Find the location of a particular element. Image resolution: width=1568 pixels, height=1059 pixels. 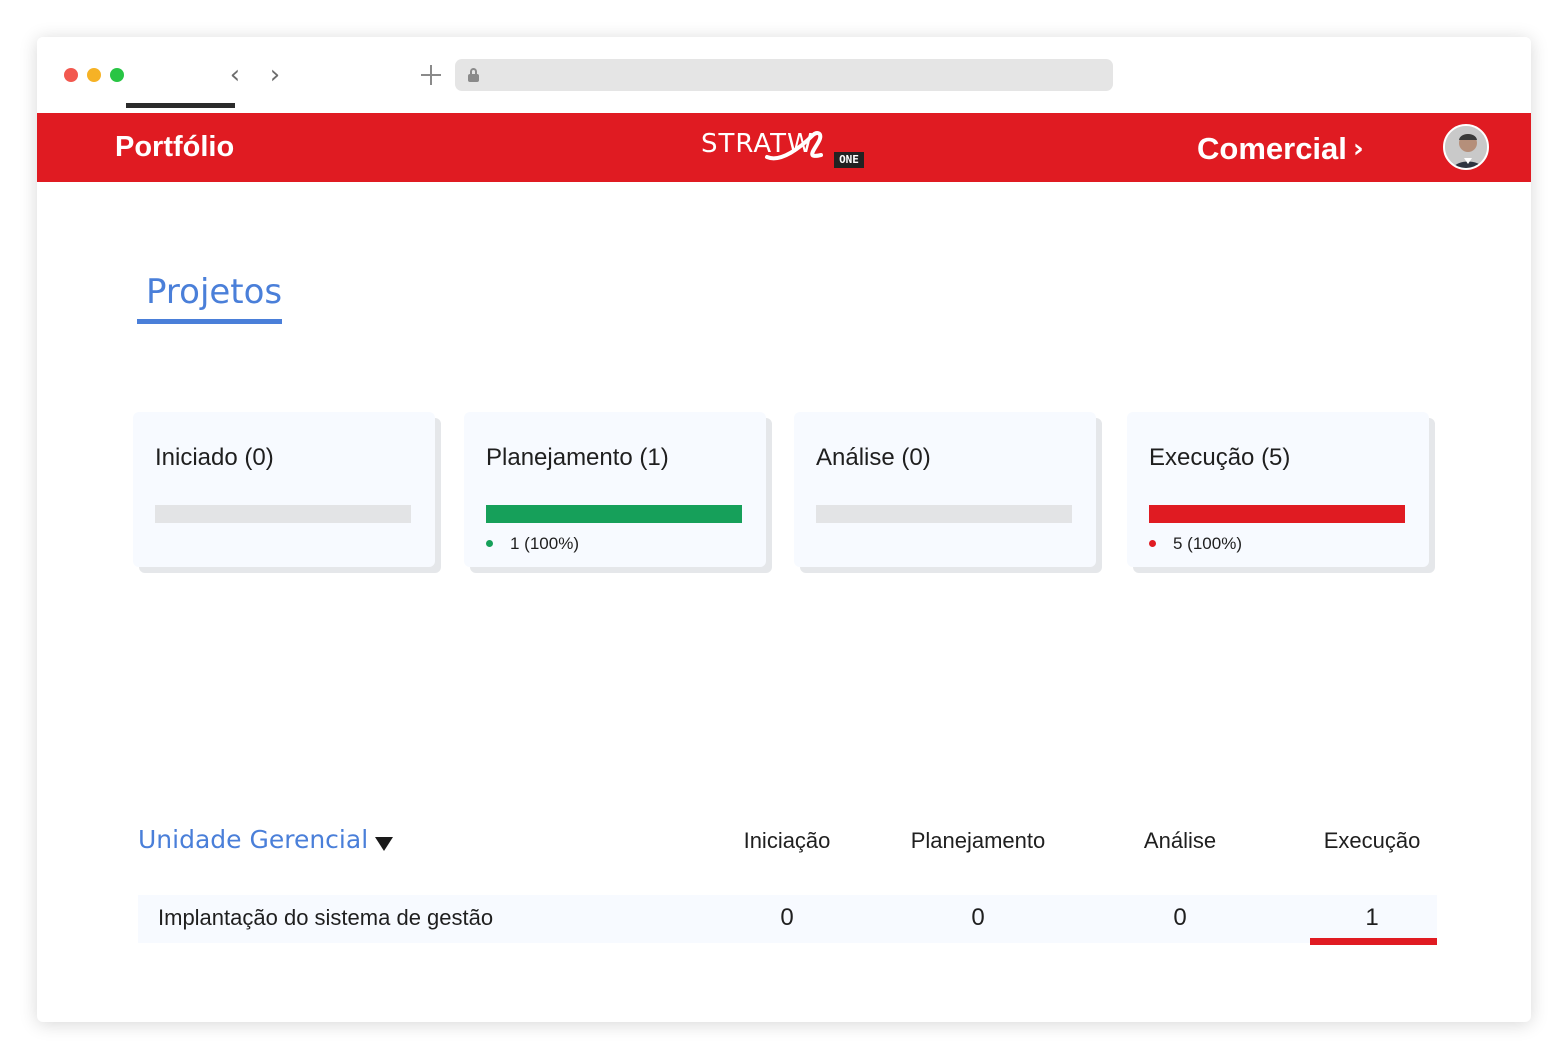

column-header-iniciacao: Iniciação is located at coordinates (787, 841).